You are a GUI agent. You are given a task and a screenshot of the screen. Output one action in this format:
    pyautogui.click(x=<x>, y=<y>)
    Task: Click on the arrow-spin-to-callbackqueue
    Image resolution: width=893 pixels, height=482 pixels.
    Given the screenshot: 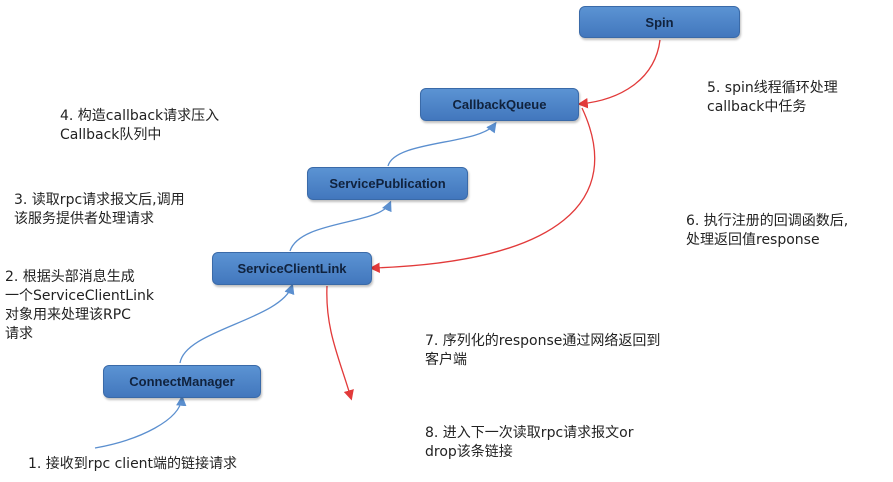 What is the action you would take?
    pyautogui.click(x=619, y=74)
    